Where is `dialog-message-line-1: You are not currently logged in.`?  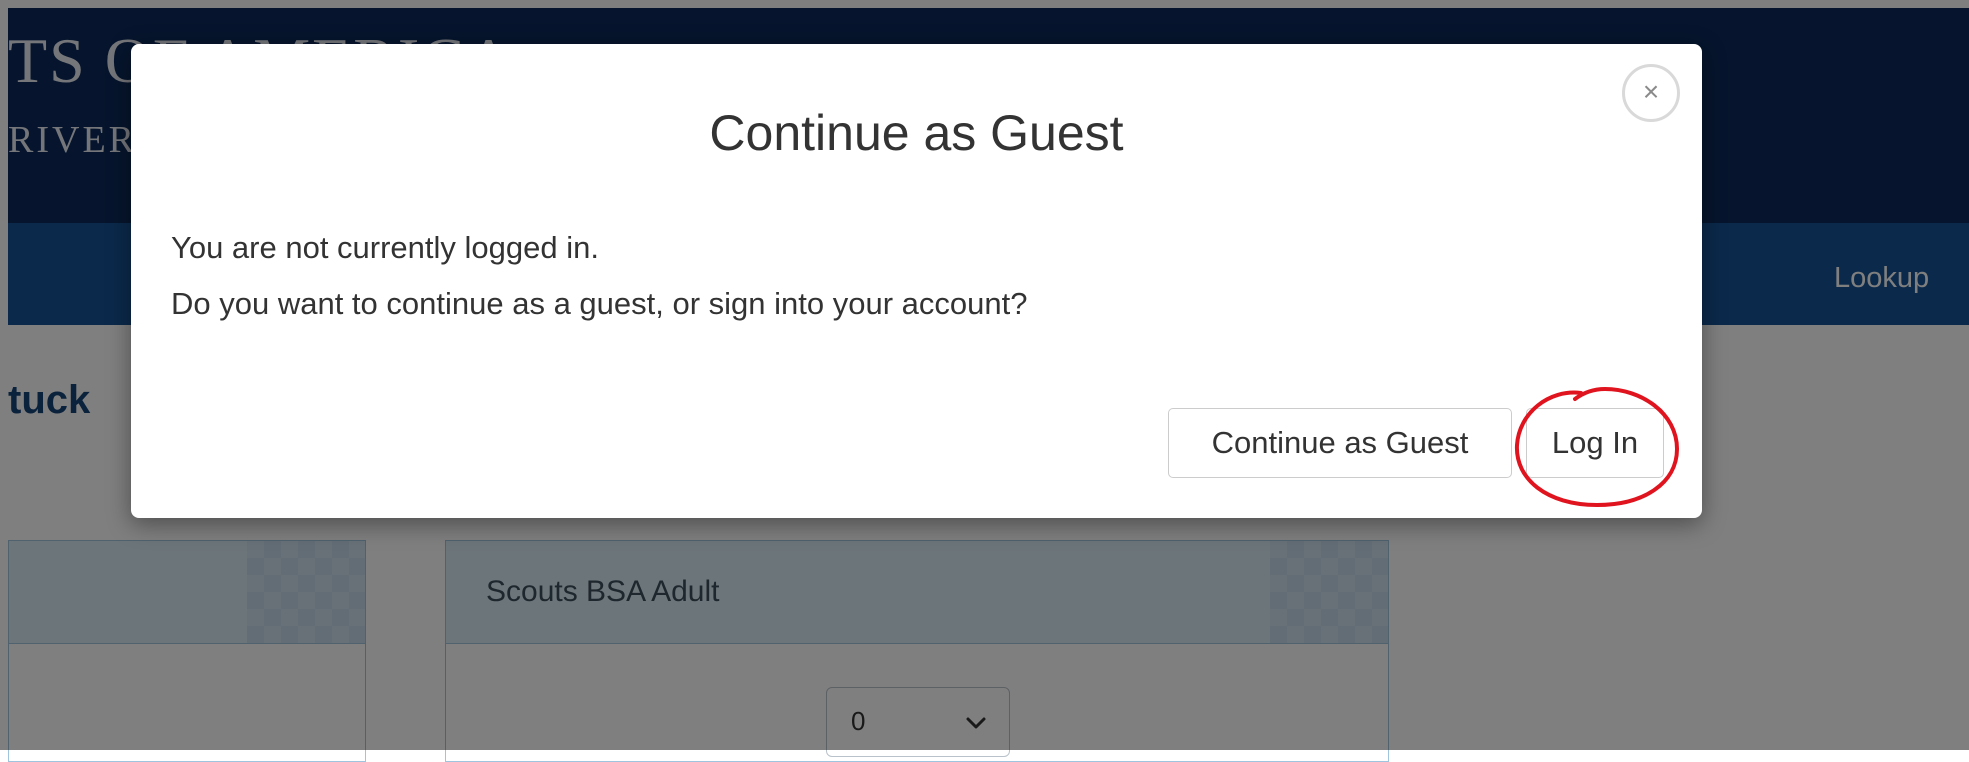
dialog-message-line-1: You are not currently logged in. is located at coordinates (385, 247).